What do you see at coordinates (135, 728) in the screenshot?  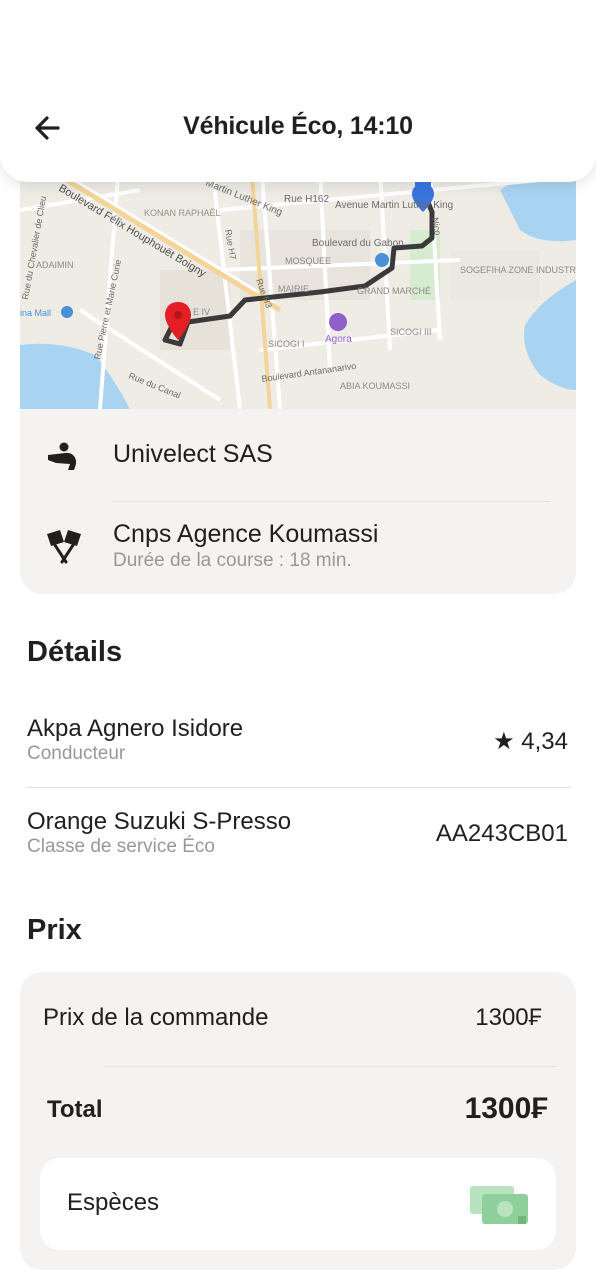 I see `driver-name: Akpa Agnero Isidore` at bounding box center [135, 728].